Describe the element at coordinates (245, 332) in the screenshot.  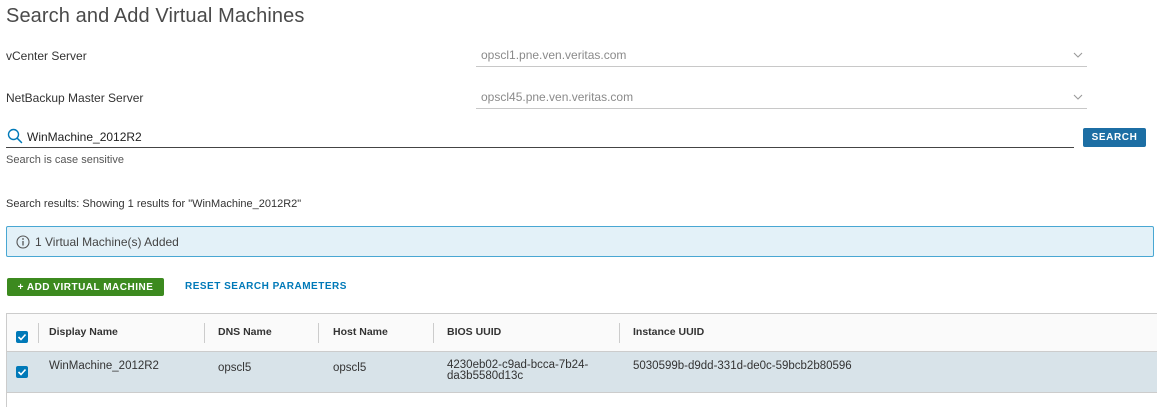
I see `header-dns-name: DNS Name` at that location.